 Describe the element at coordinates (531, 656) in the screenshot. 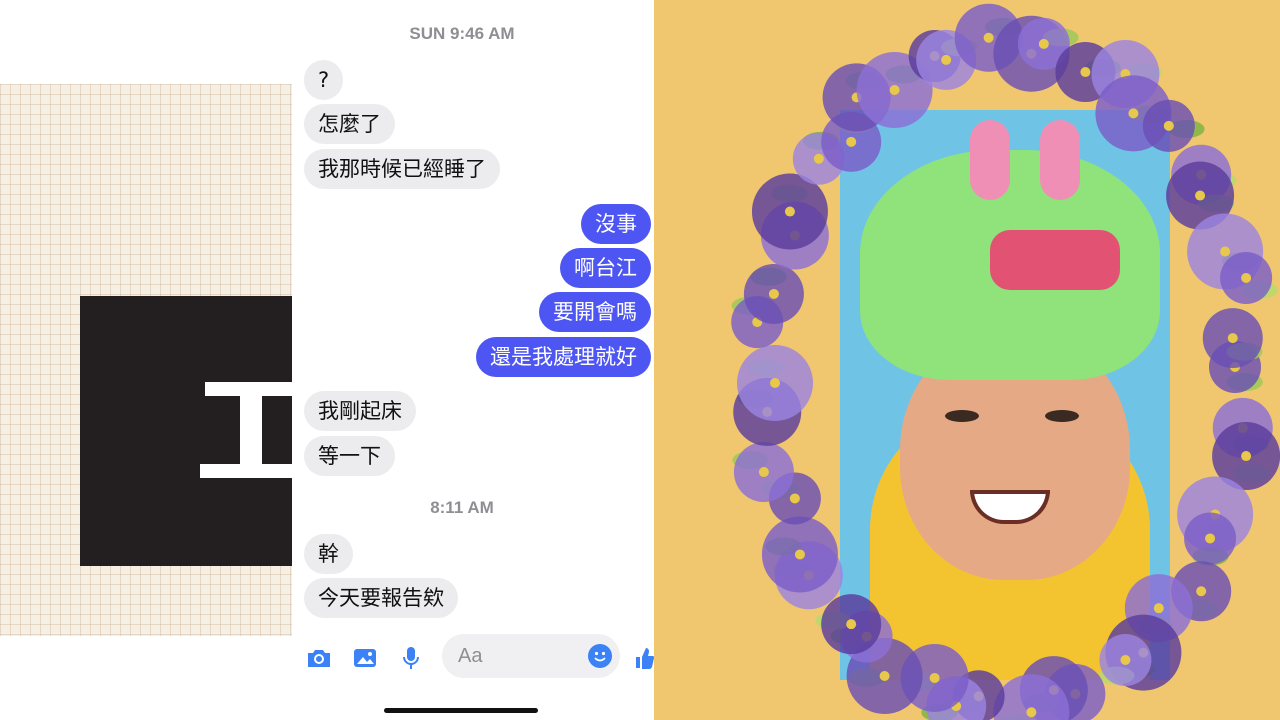

I see `message-input: Aa` at that location.